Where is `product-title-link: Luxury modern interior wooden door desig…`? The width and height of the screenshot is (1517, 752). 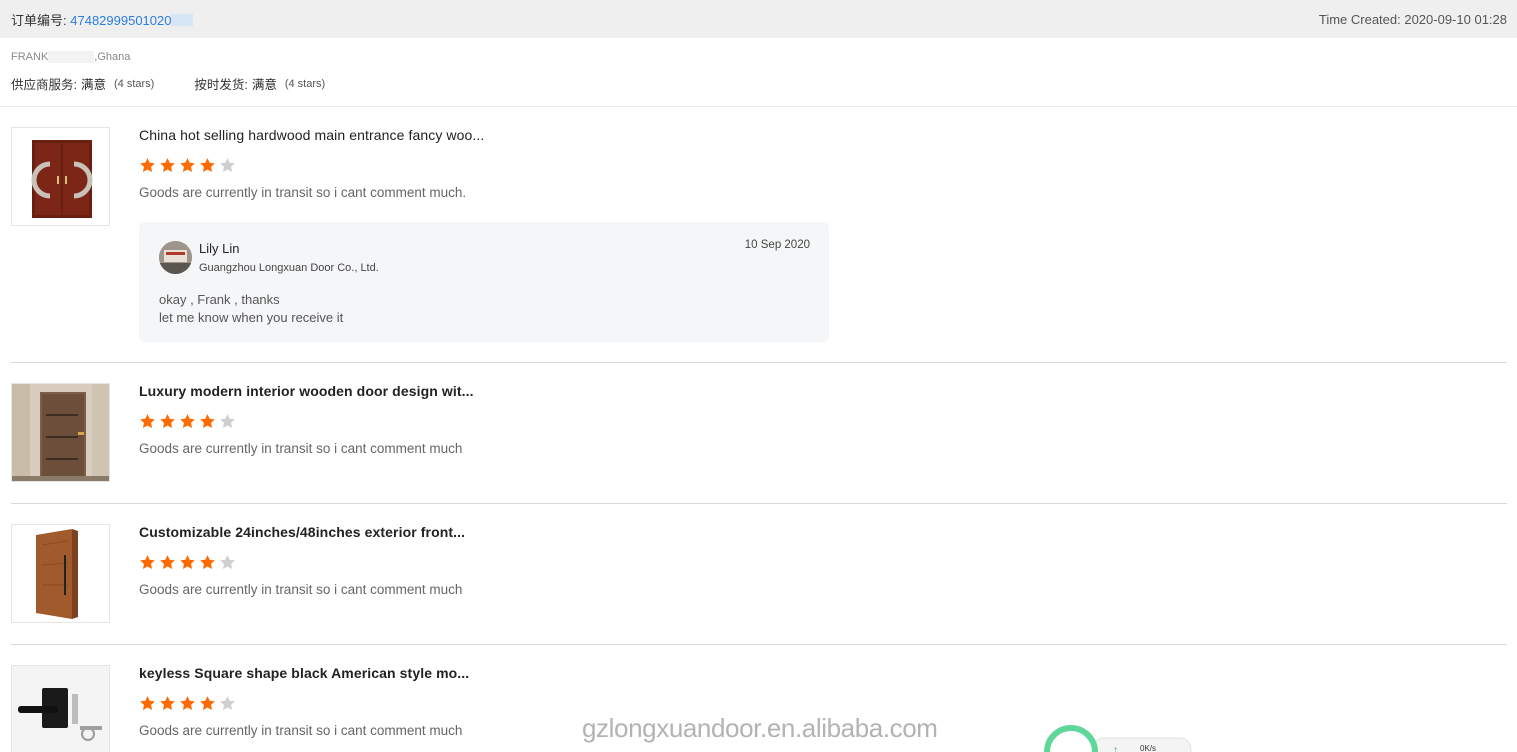
product-title-link: Luxury modern interior wooden door desig… is located at coordinates (306, 391).